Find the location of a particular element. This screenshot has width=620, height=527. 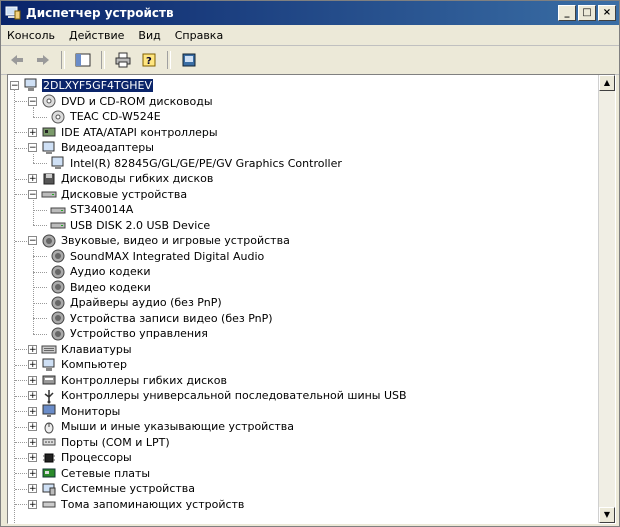

properties-button is located at coordinates (189, 60).